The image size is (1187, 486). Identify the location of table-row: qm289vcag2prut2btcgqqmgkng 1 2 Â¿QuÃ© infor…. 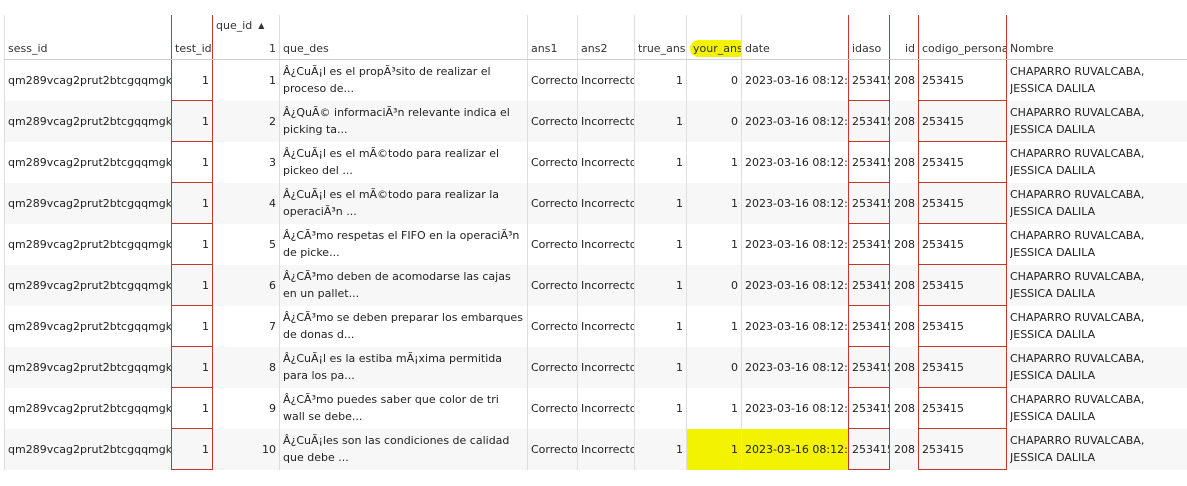
(595, 121).